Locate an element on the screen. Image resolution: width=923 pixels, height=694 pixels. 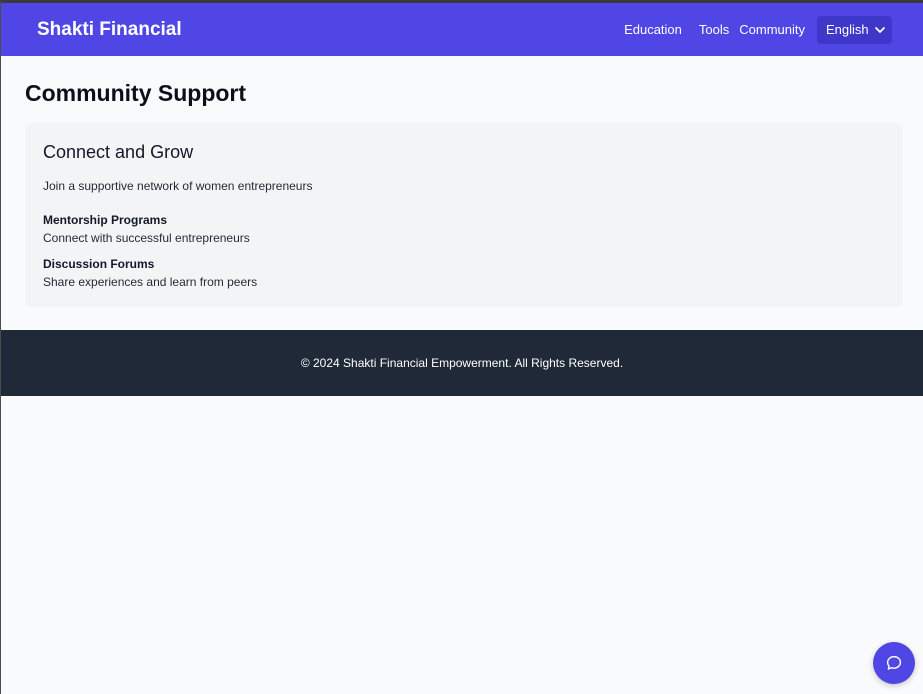
chat-bubble-icon is located at coordinates (894, 662).